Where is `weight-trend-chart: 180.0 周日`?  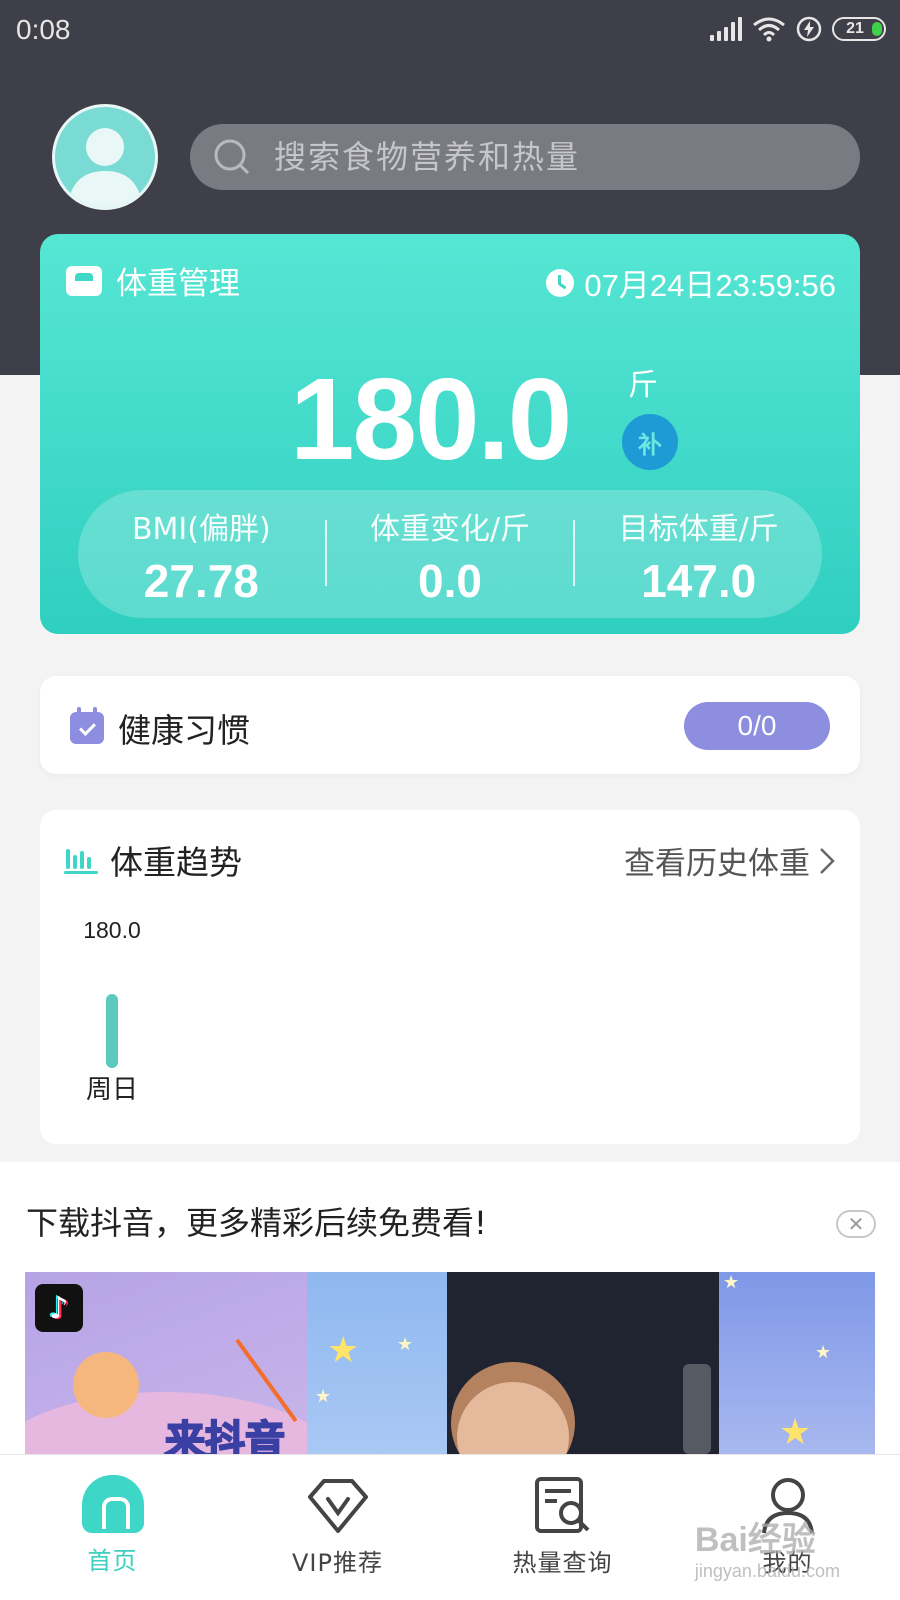
weight-trend-chart: 180.0 周日 is located at coordinates (112, 1011).